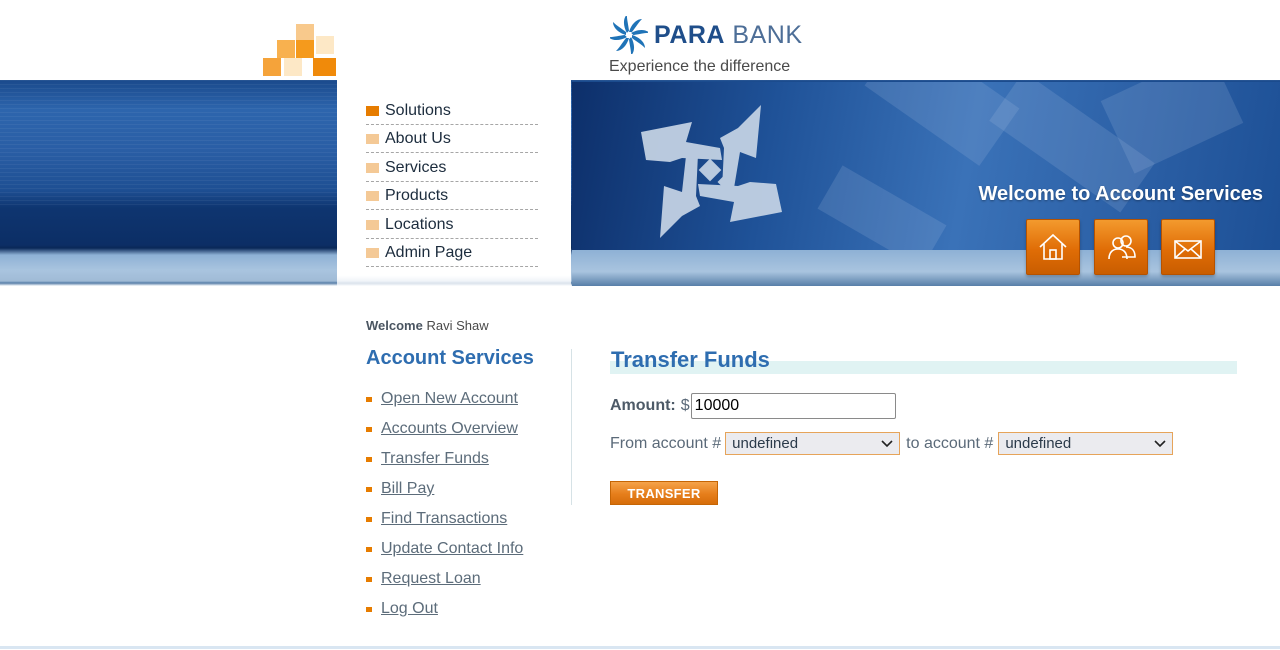 This screenshot has height=650, width=1280. I want to click on welcome-banner: Welcome to Account Services, so click(1120, 194).